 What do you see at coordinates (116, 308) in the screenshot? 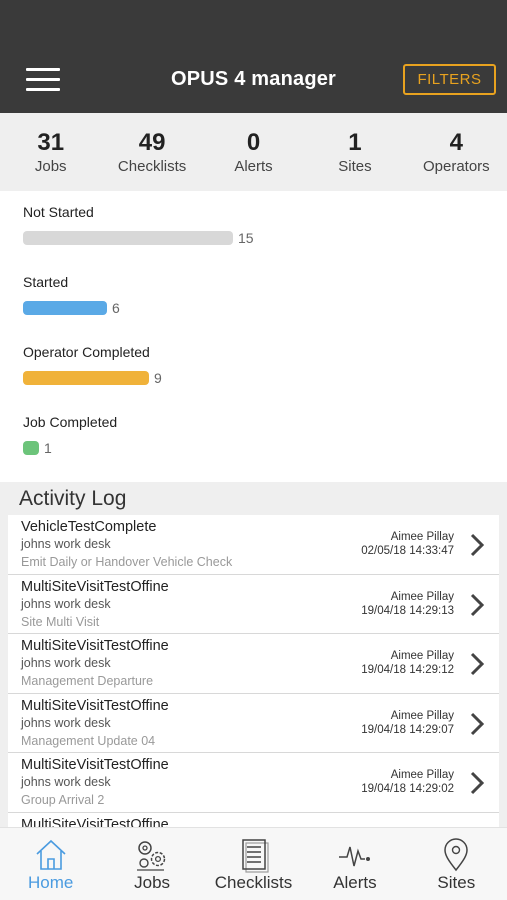
I see `status-count: 6` at bounding box center [116, 308].